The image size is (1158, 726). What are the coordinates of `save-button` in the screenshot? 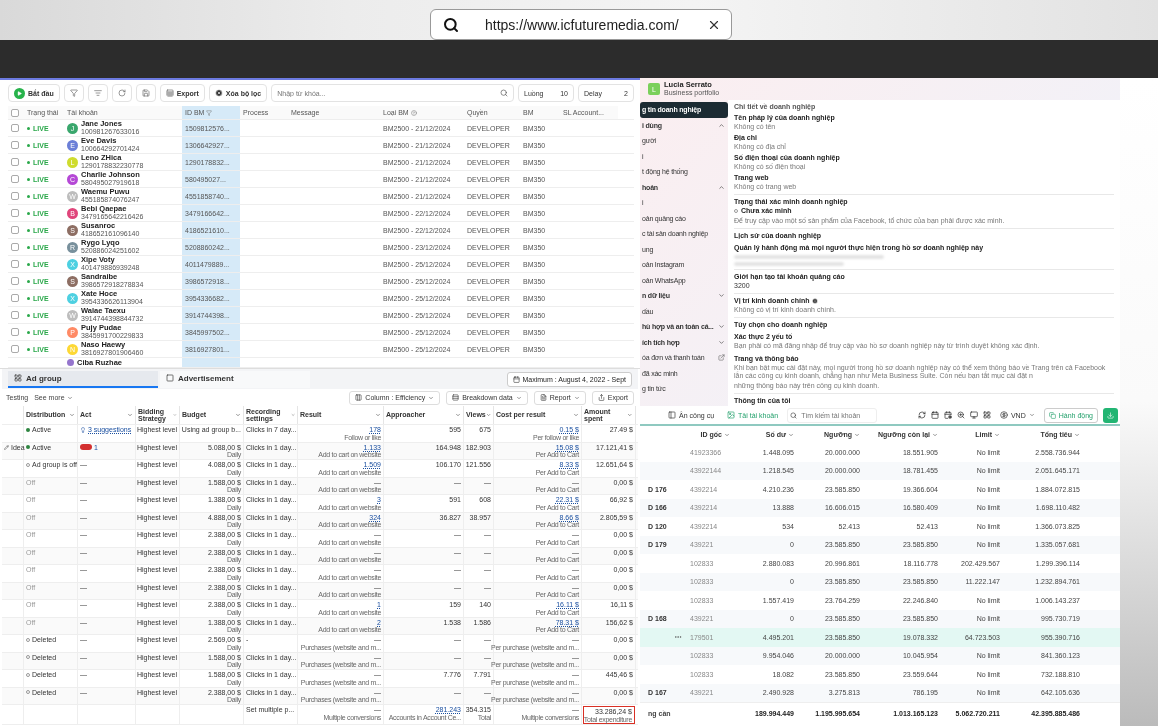 It's located at (145, 93).